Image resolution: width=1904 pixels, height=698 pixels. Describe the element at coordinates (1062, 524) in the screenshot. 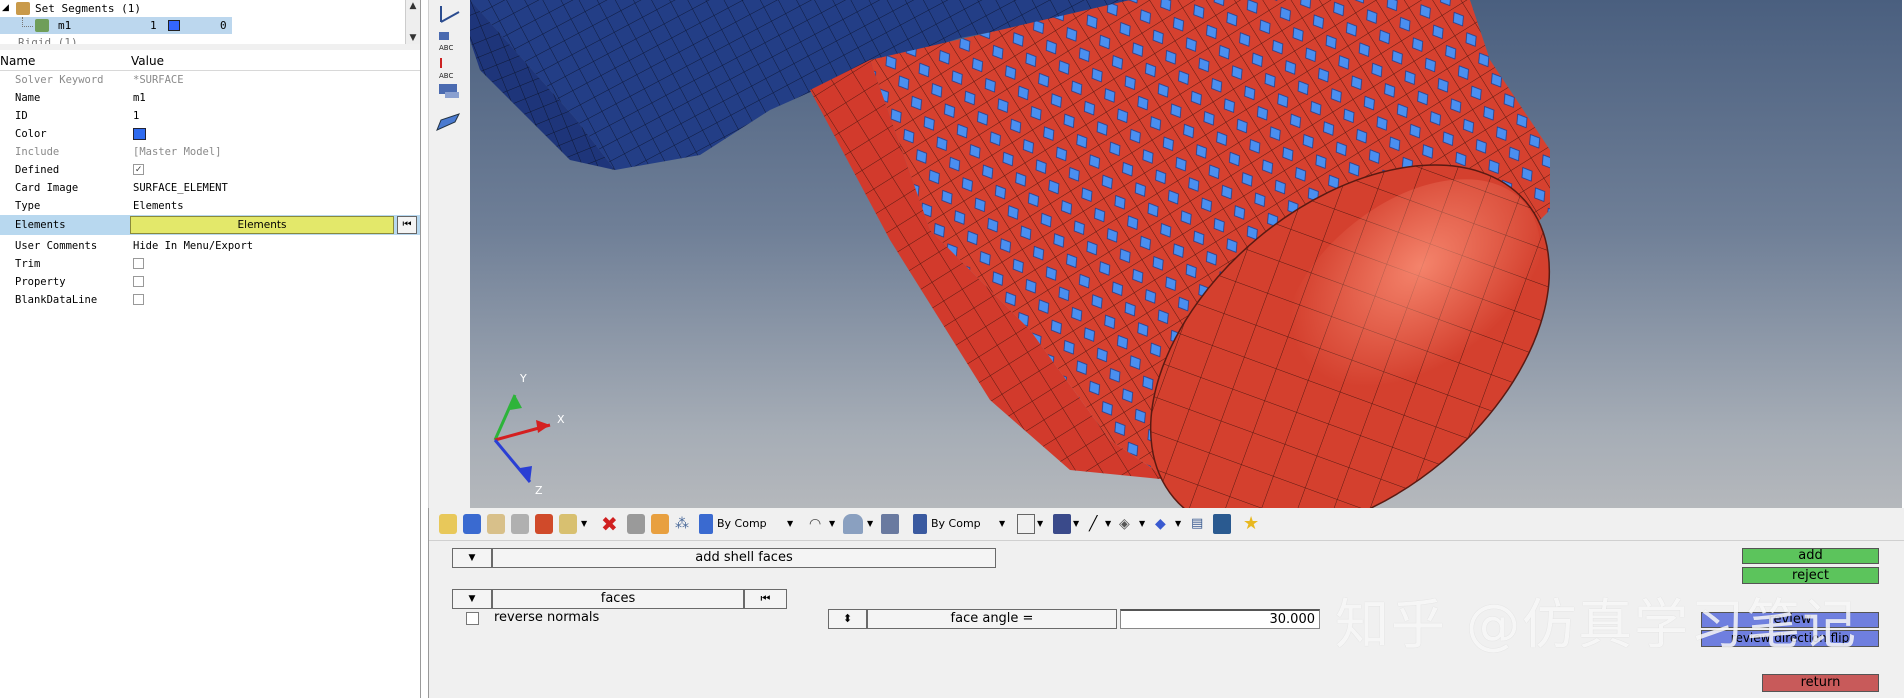

I see `solid-mesh-icon` at that location.